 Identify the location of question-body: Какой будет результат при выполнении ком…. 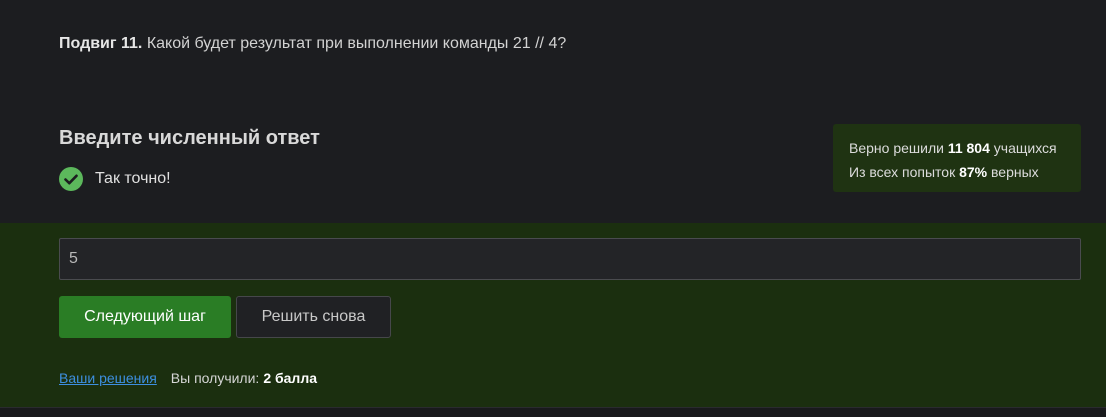
(356, 43).